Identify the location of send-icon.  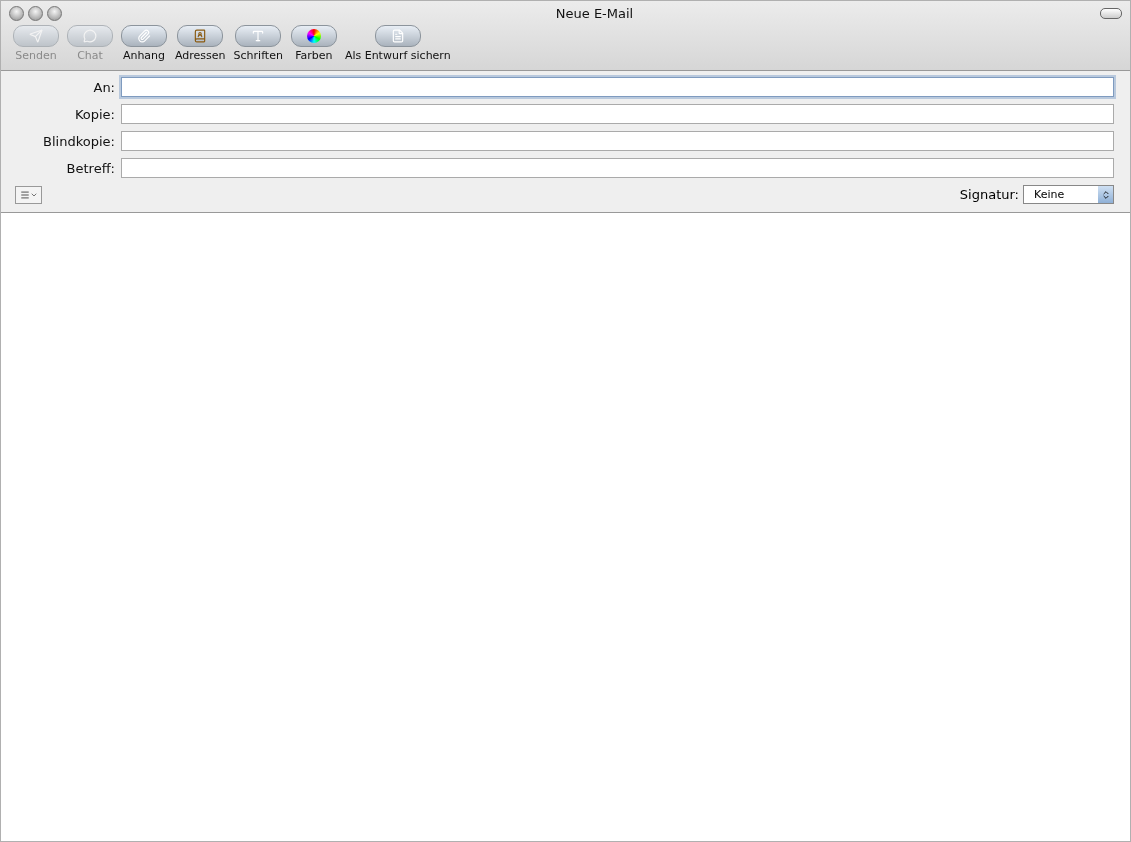
(36, 36).